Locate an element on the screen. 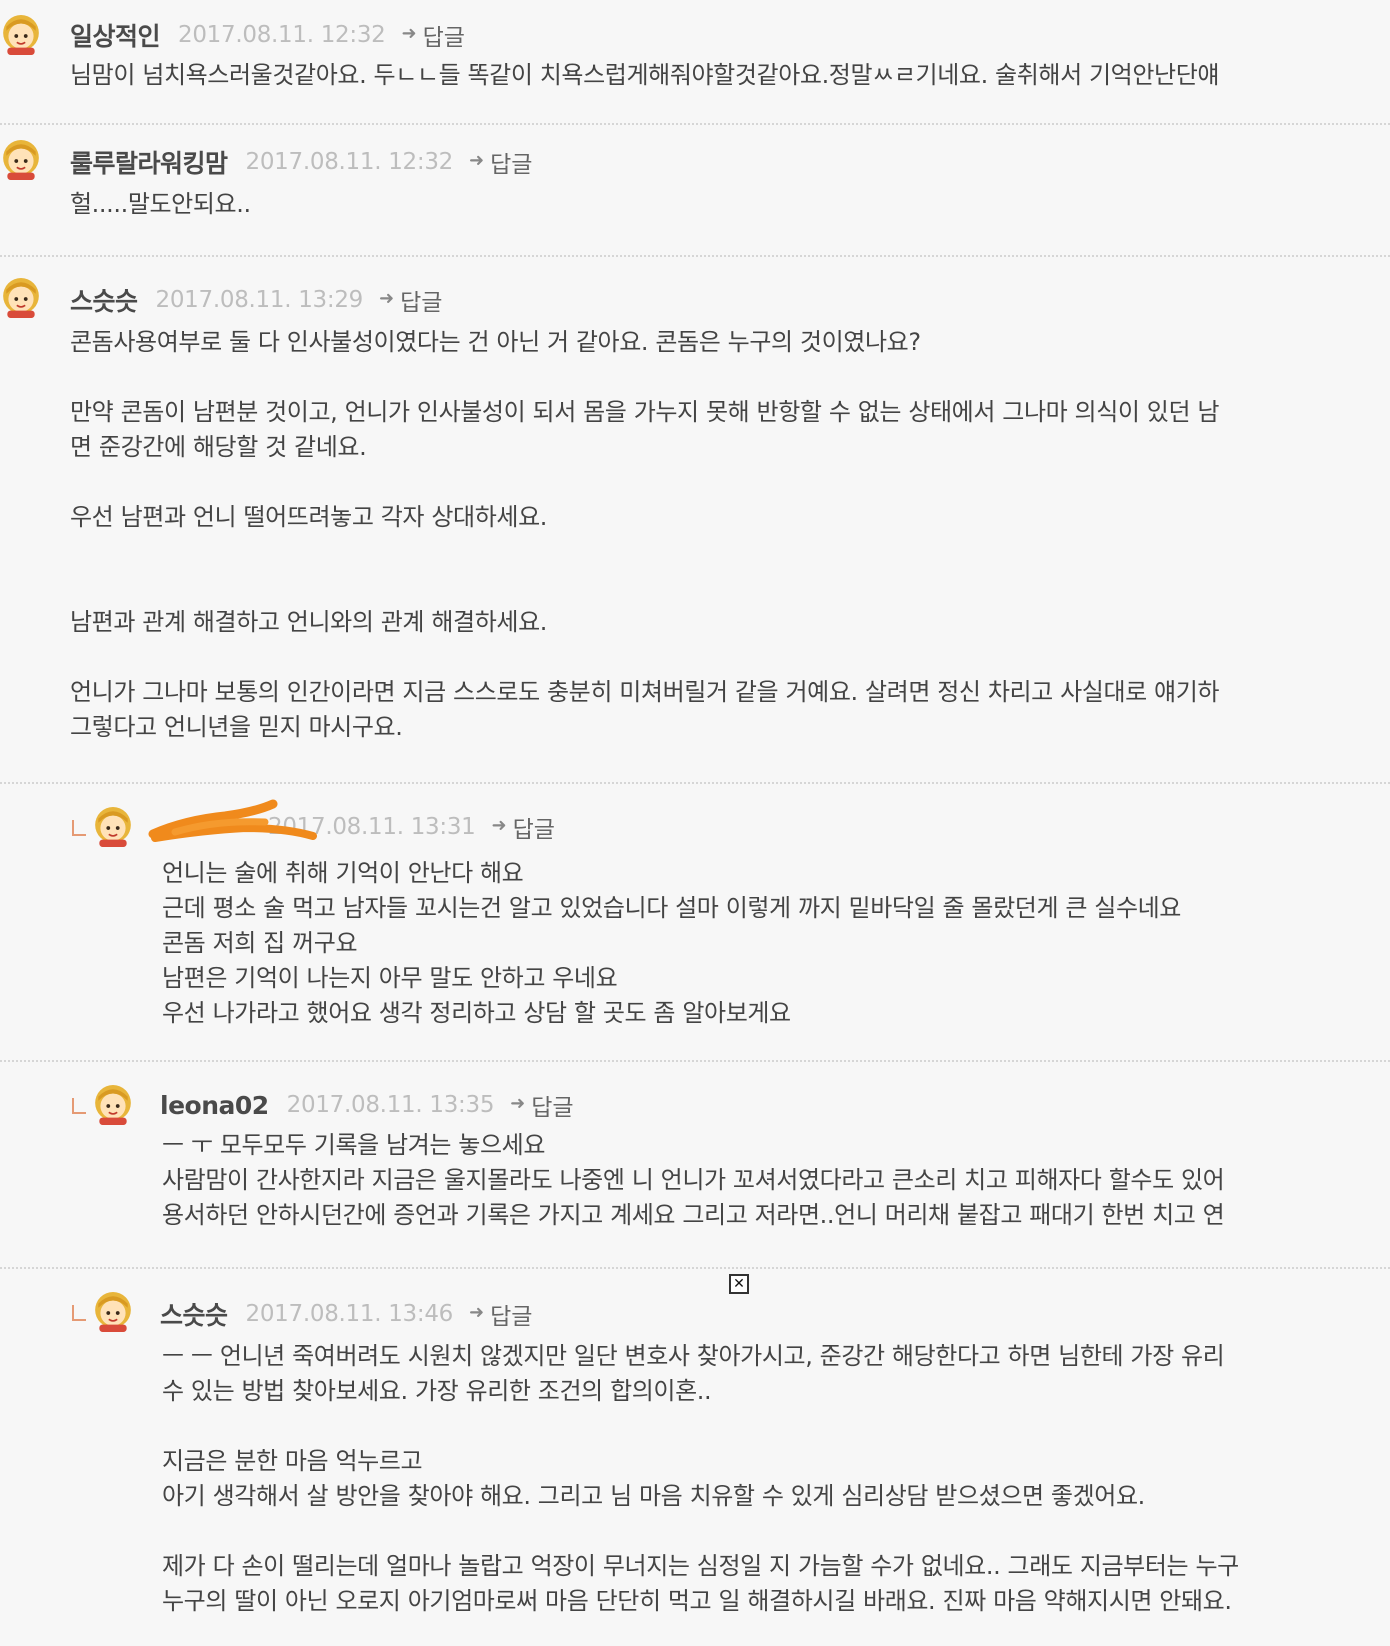 The height and width of the screenshot is (1646, 1390). comment-author: leona02 is located at coordinates (214, 1105).